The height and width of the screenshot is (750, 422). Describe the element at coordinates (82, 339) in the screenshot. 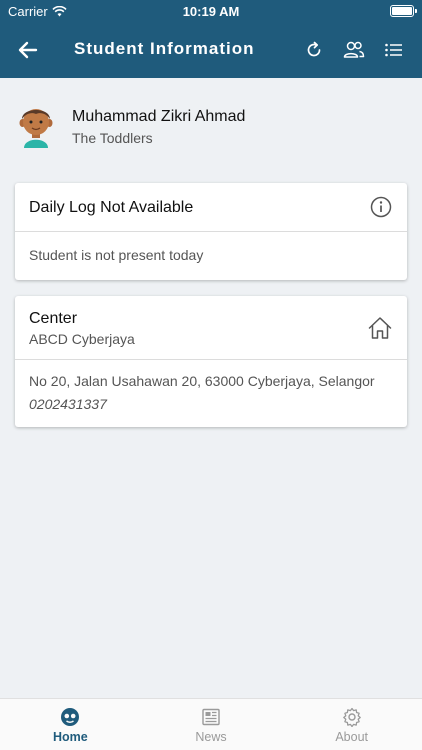

I see `center-name: ABCD Cyberjaya` at that location.